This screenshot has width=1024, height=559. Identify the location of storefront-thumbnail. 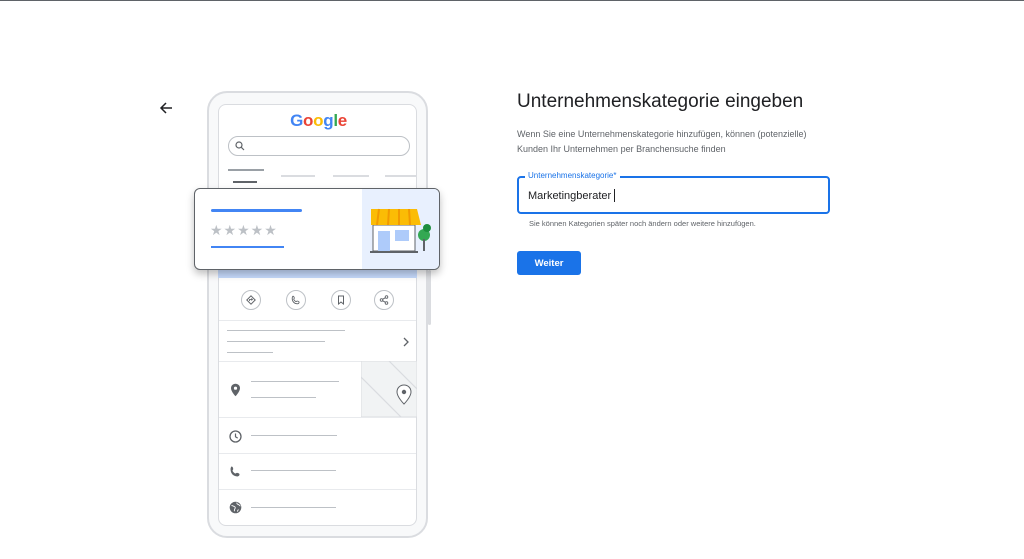
(400, 229).